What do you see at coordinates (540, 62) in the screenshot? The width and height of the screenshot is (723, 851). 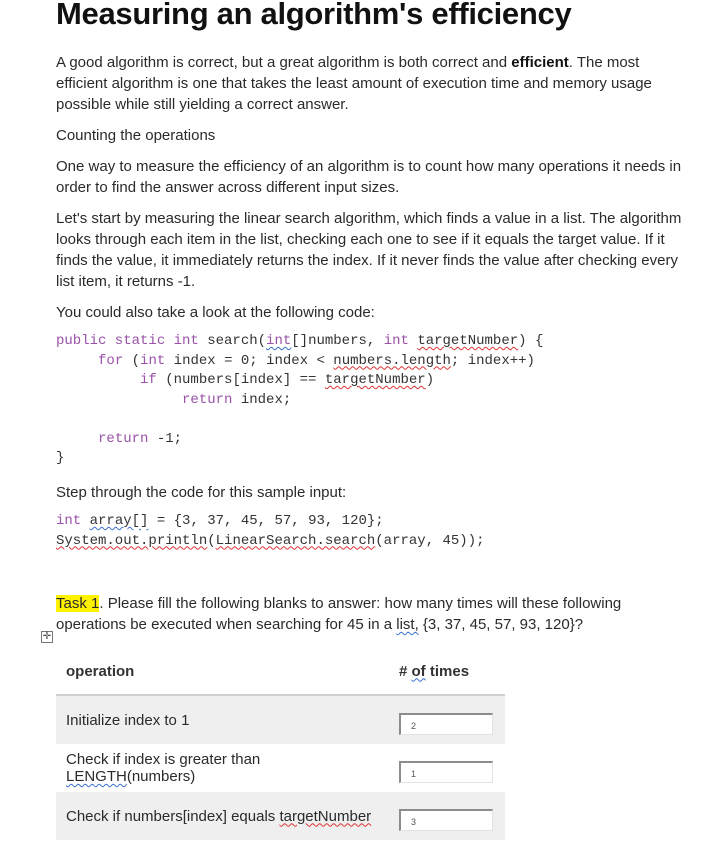 I see `intro-bold-word: efficient` at bounding box center [540, 62].